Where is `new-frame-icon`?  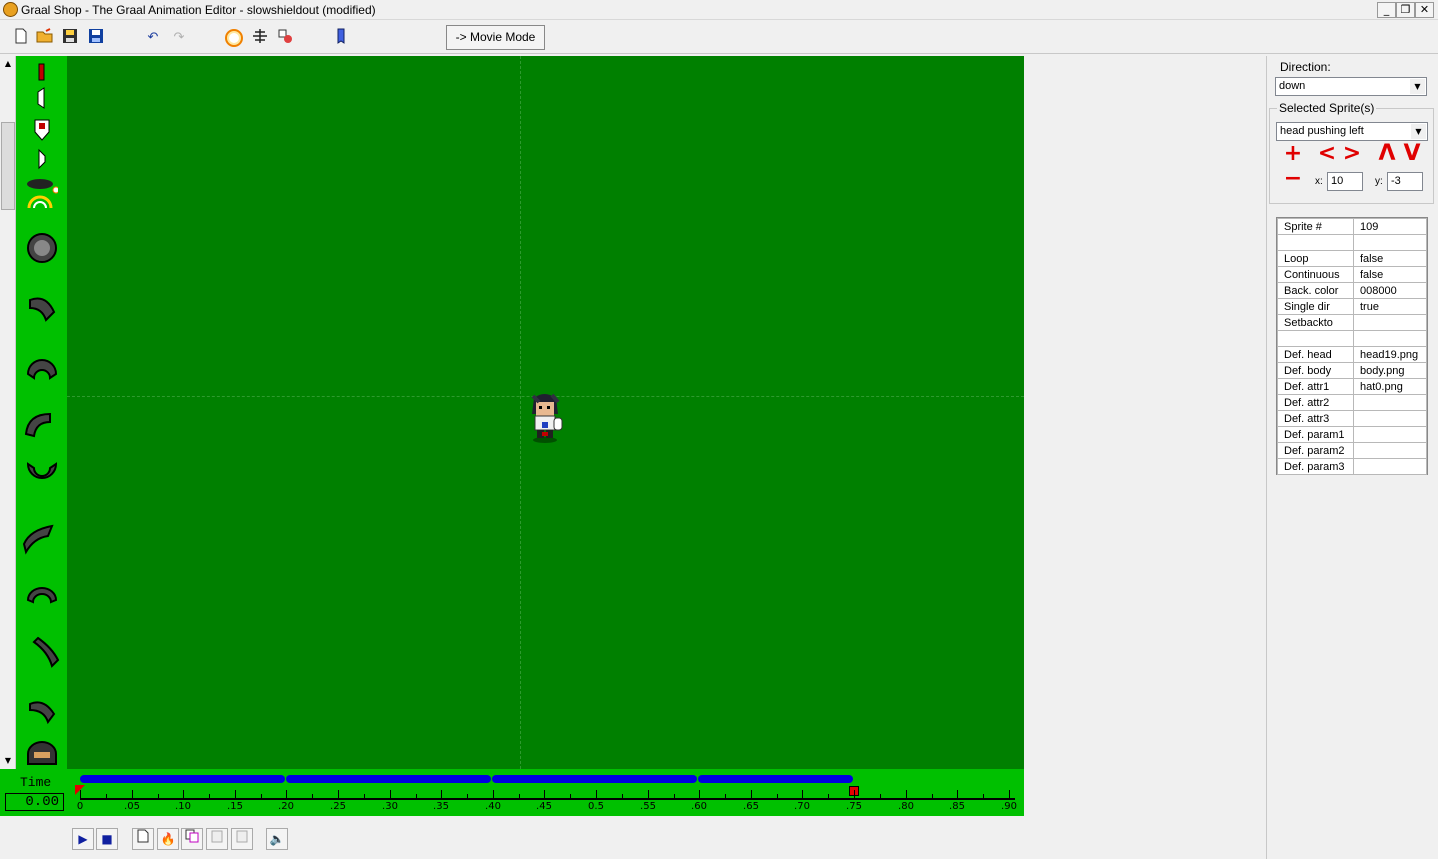
new-frame-icon is located at coordinates (143, 839).